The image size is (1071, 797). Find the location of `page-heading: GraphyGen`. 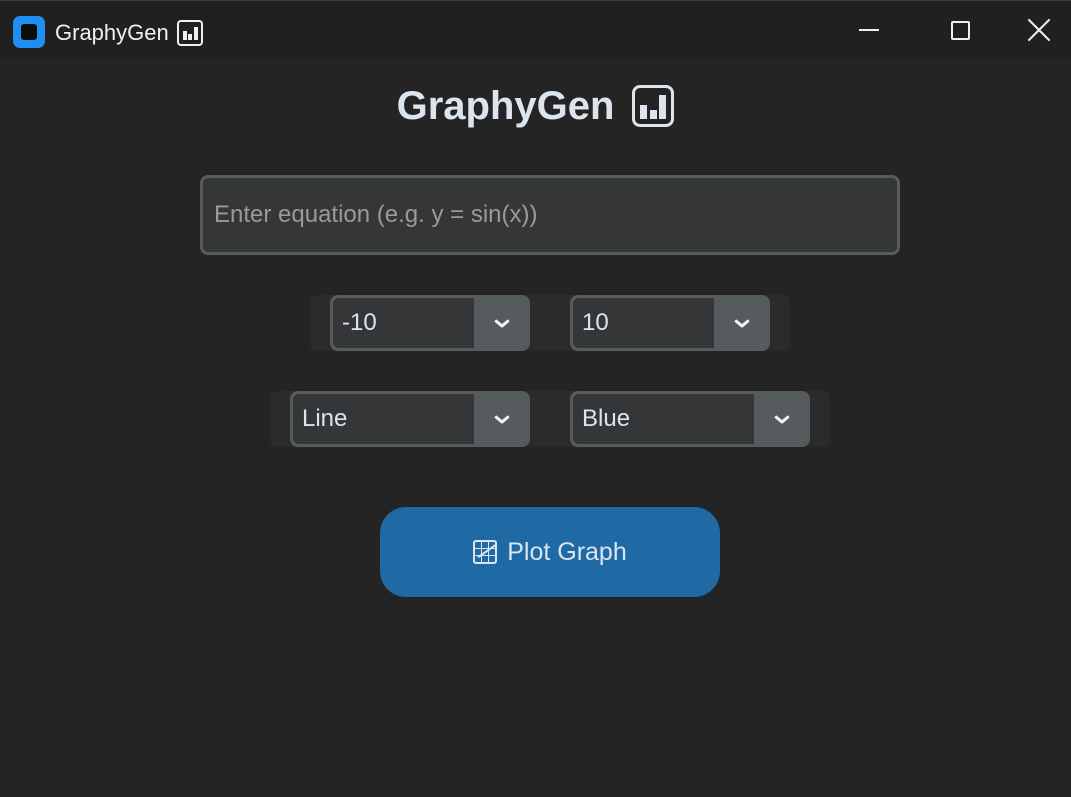

page-heading: GraphyGen is located at coordinates (535, 106).